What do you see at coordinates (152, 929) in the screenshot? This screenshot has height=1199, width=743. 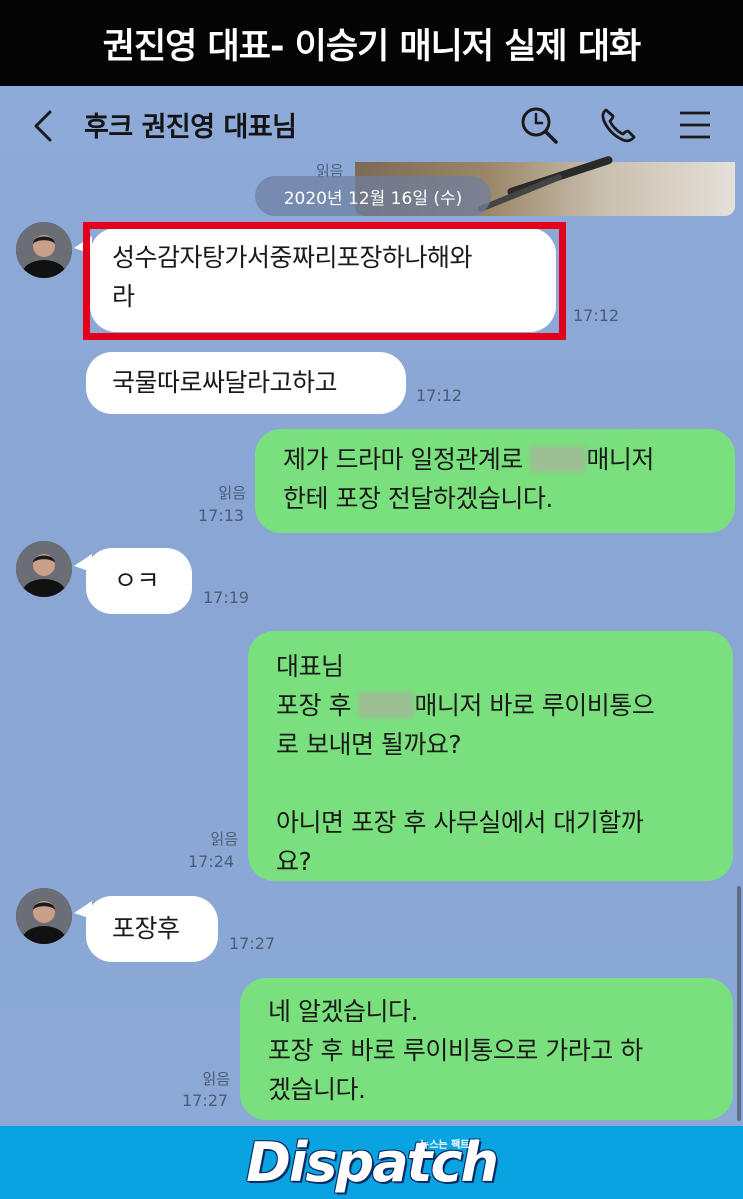 I see `message-bubble: 포장후` at bounding box center [152, 929].